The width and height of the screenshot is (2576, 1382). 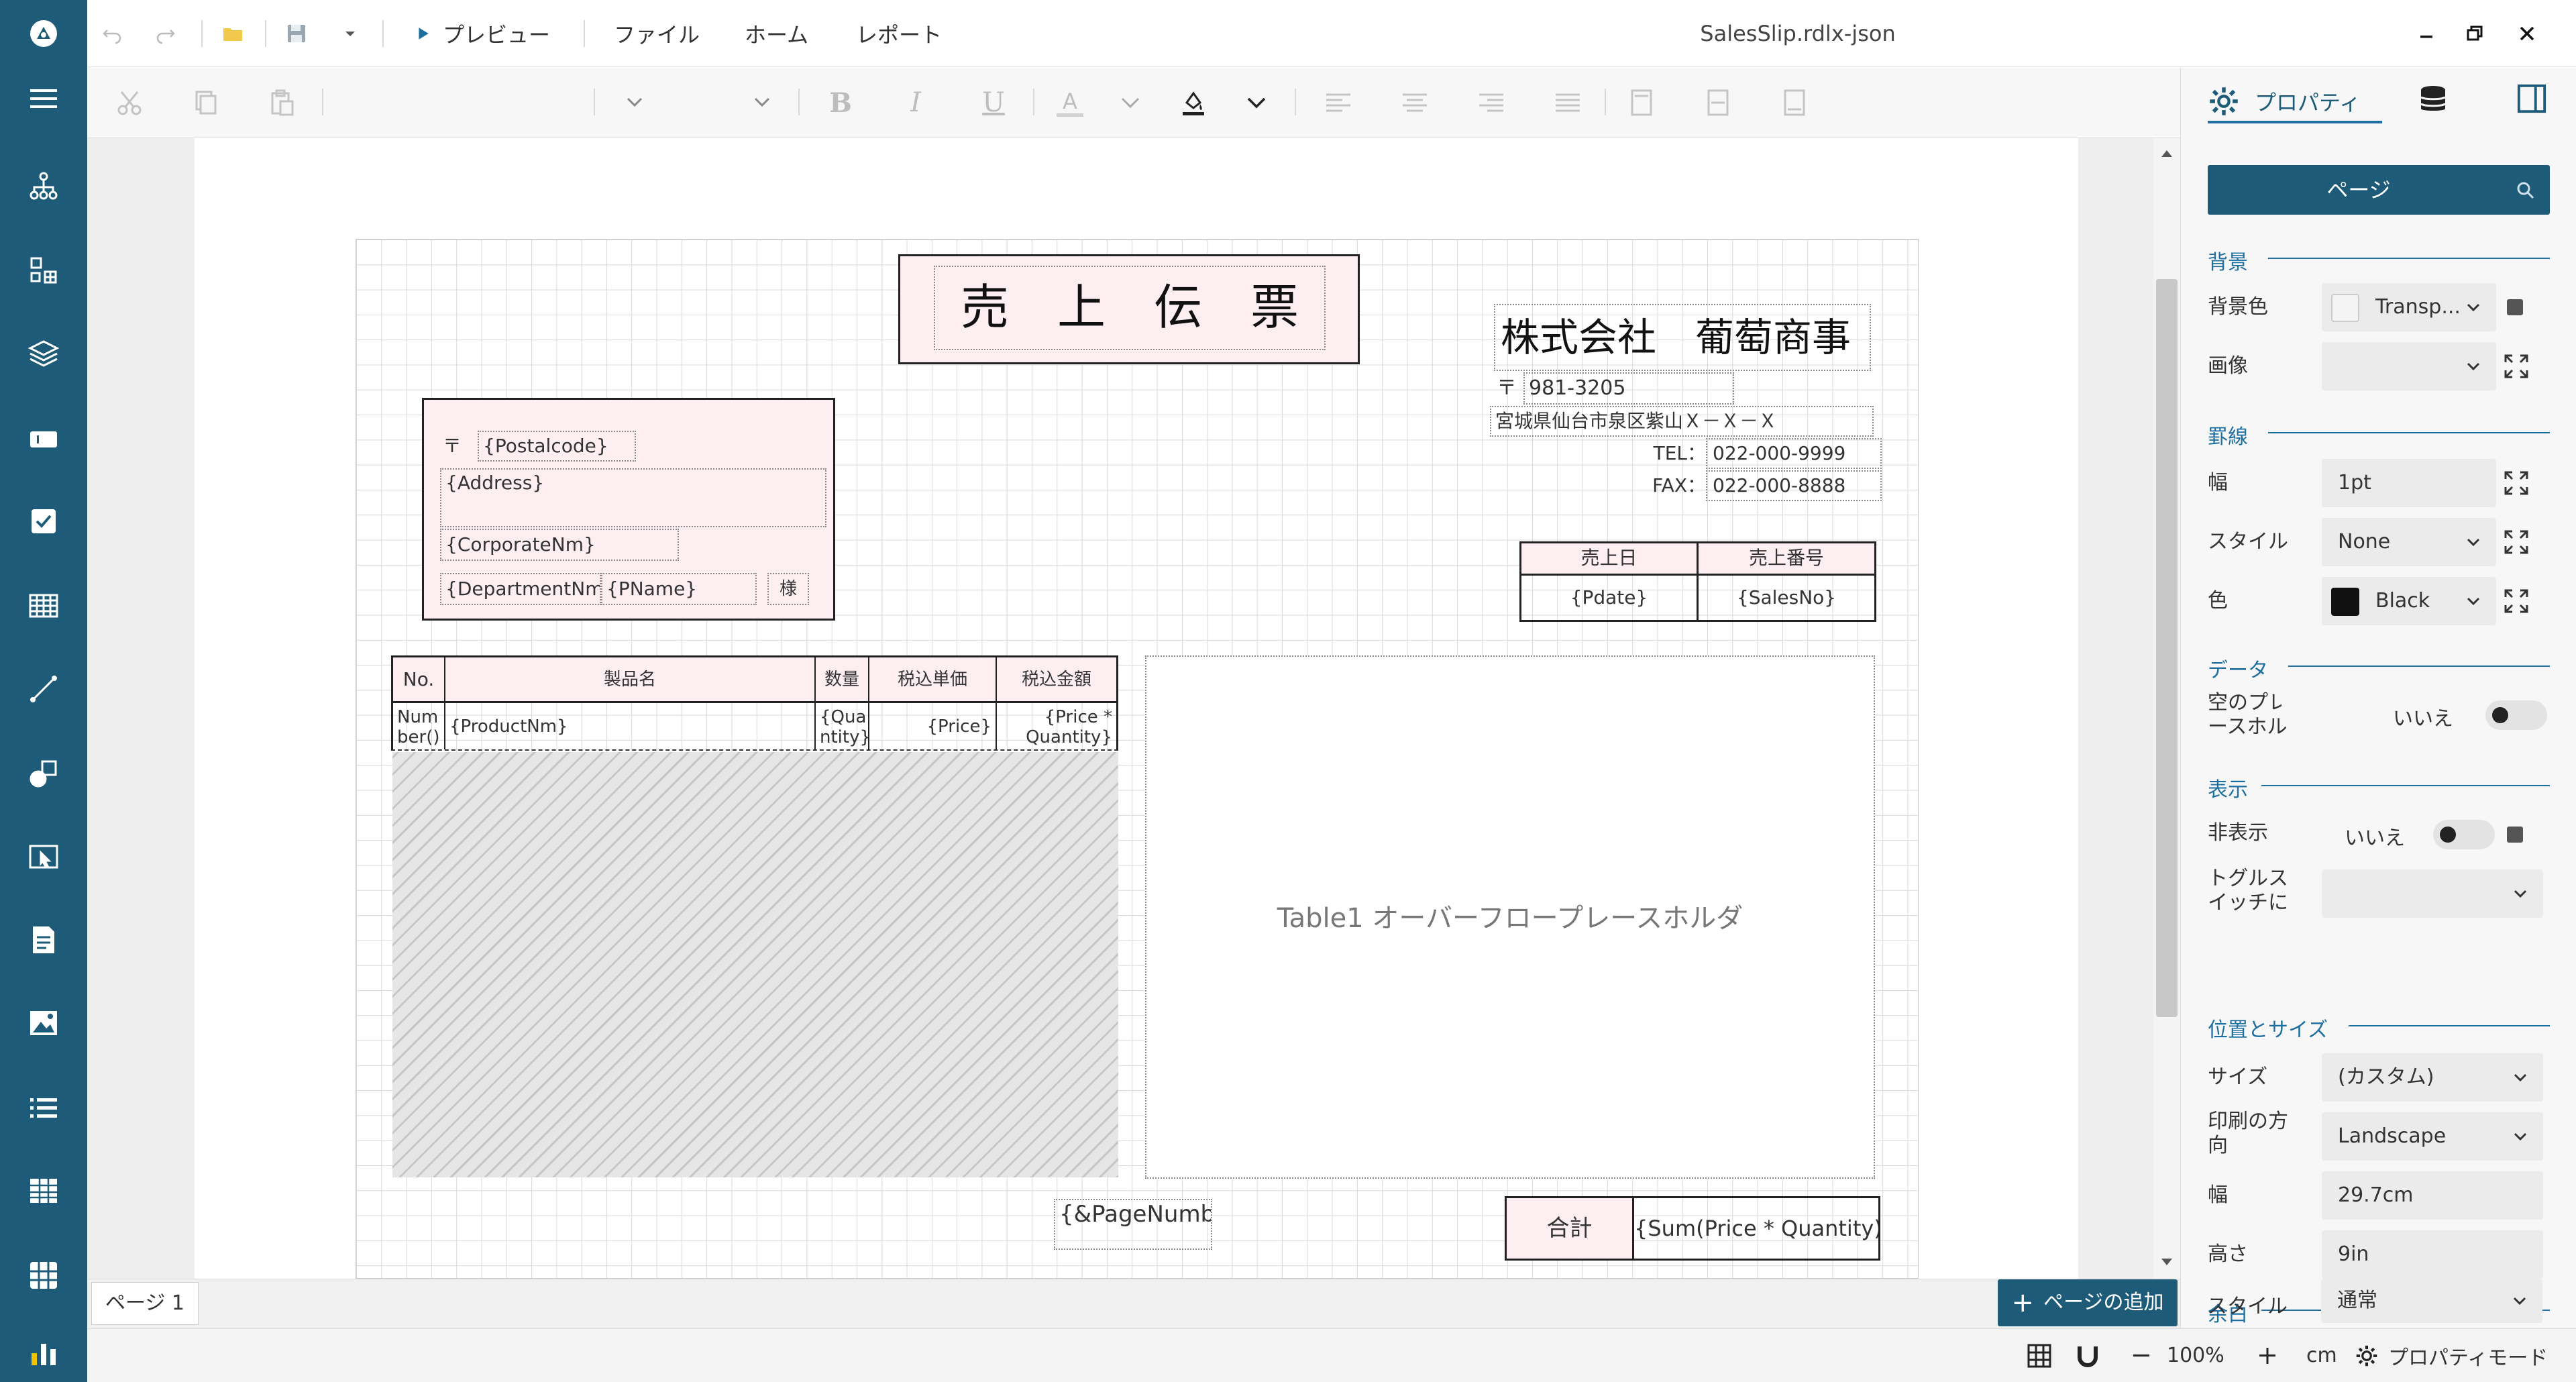 What do you see at coordinates (1256, 102) in the screenshot?
I see `fill-color-dropdown-icon` at bounding box center [1256, 102].